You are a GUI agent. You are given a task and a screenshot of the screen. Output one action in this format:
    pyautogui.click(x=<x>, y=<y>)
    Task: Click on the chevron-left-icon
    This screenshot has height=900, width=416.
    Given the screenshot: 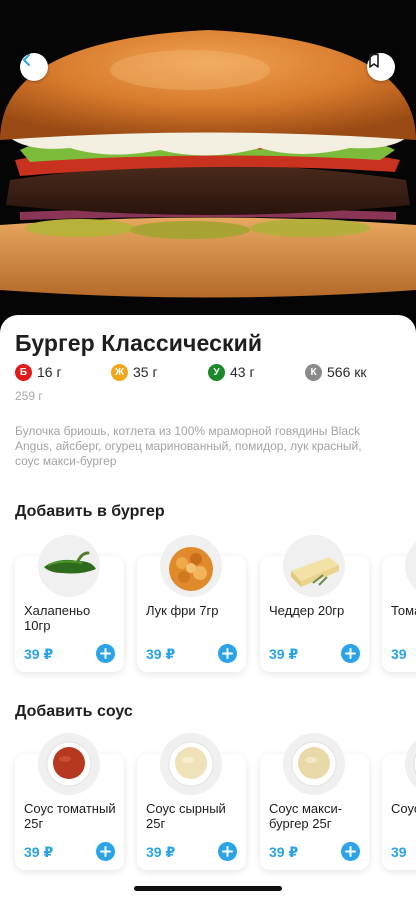 What is the action you would take?
    pyautogui.click(x=26, y=60)
    